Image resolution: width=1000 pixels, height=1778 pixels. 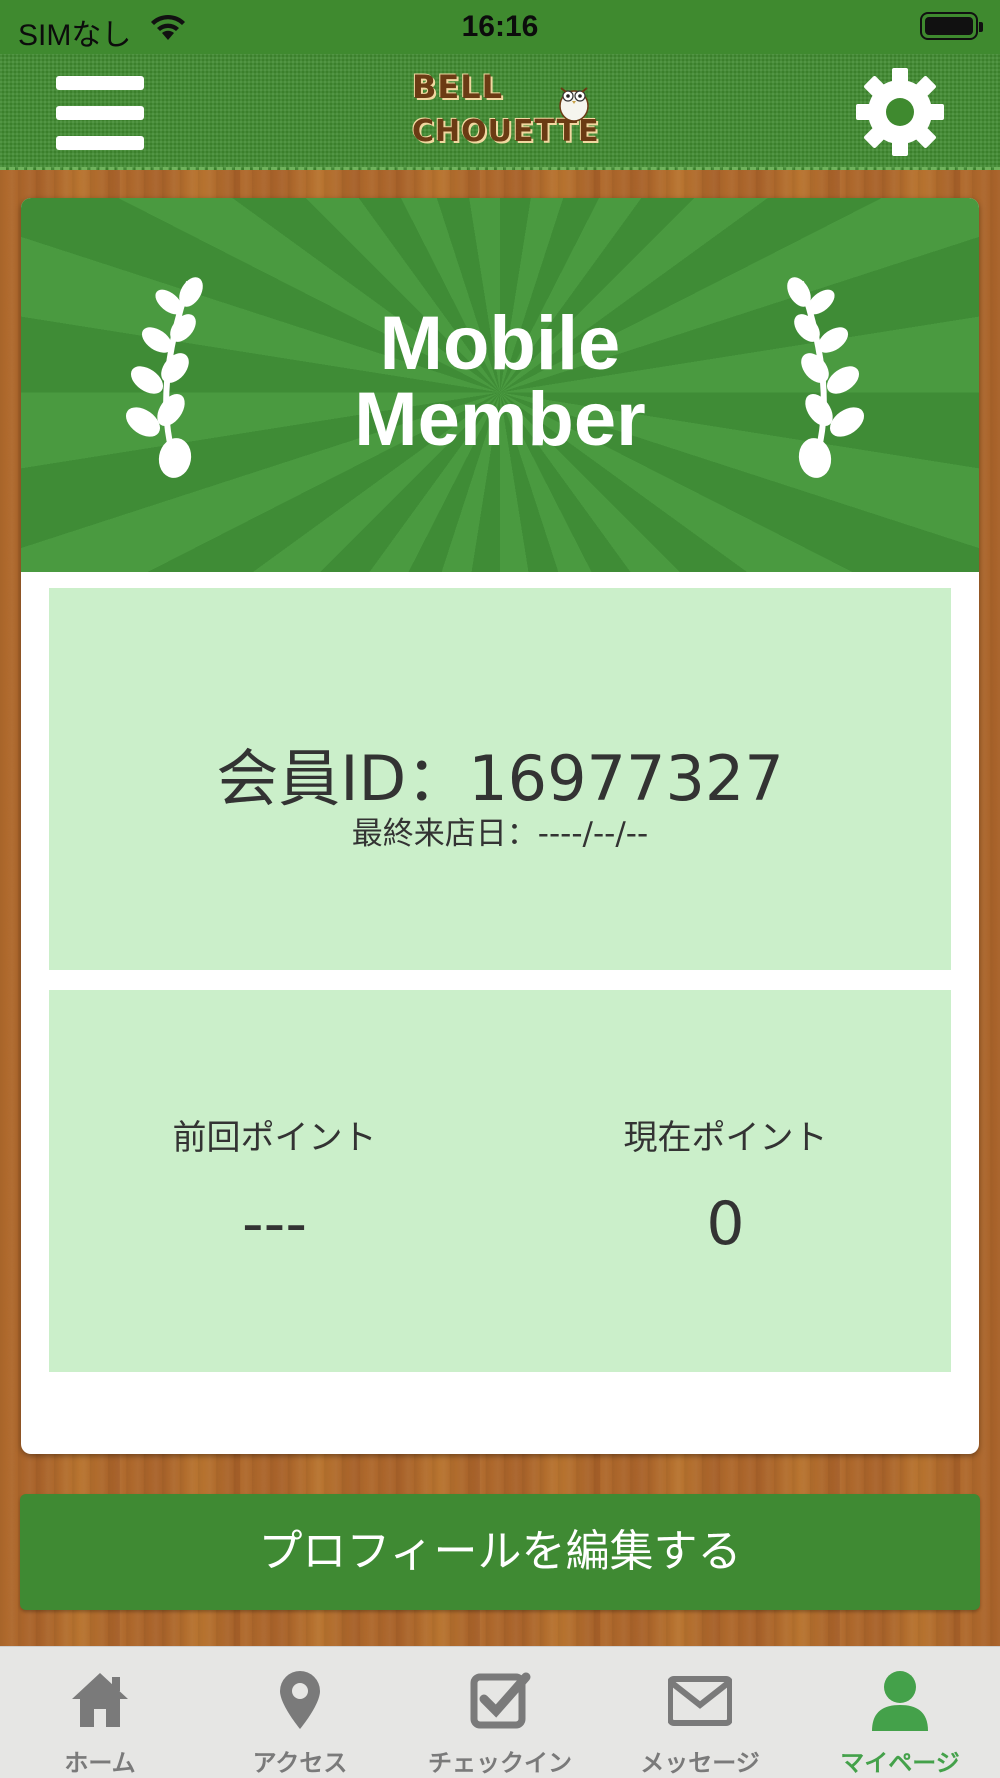 I want to click on checkbox-icon, so click(x=500, y=1700).